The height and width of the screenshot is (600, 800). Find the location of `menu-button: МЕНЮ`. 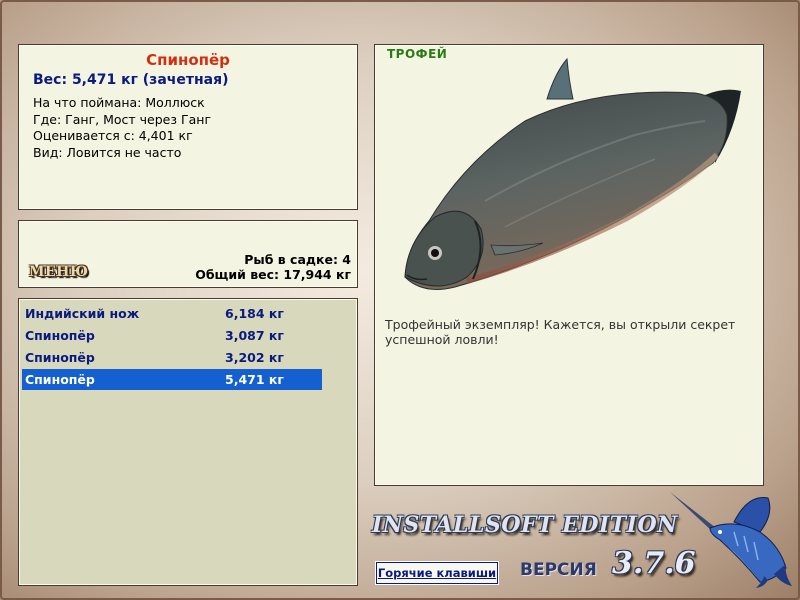

menu-button: МЕНЮ is located at coordinates (58, 272).